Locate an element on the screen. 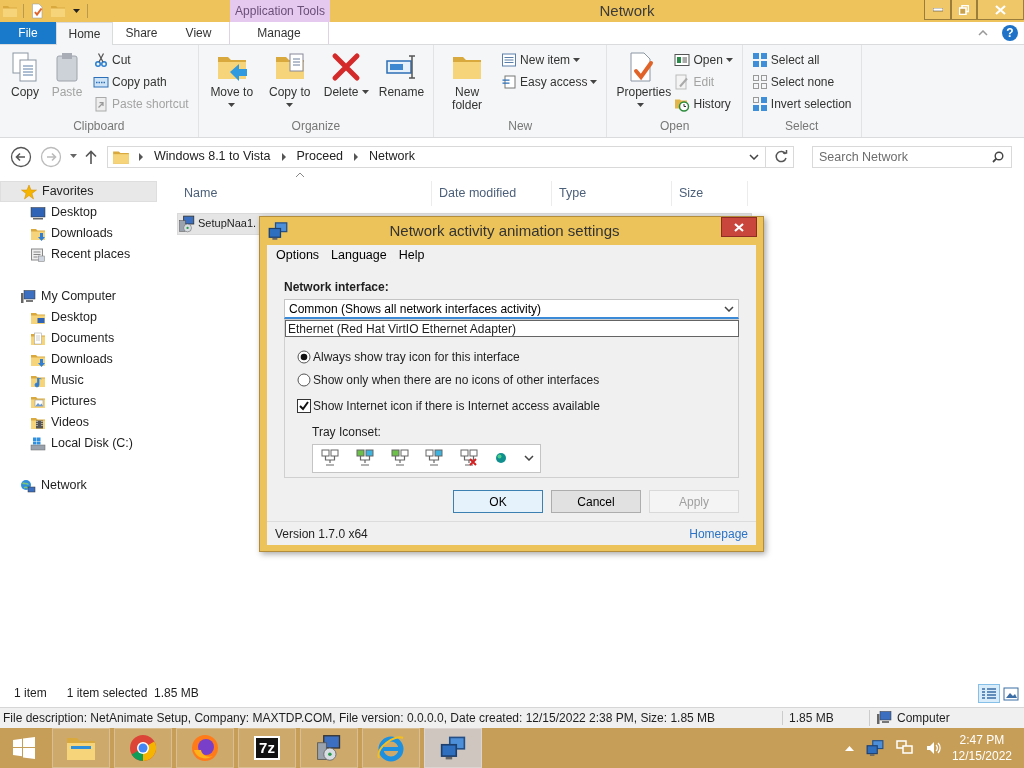 This screenshot has height=768, width=1024. field-label: Tray Iconset: is located at coordinates (346, 432).